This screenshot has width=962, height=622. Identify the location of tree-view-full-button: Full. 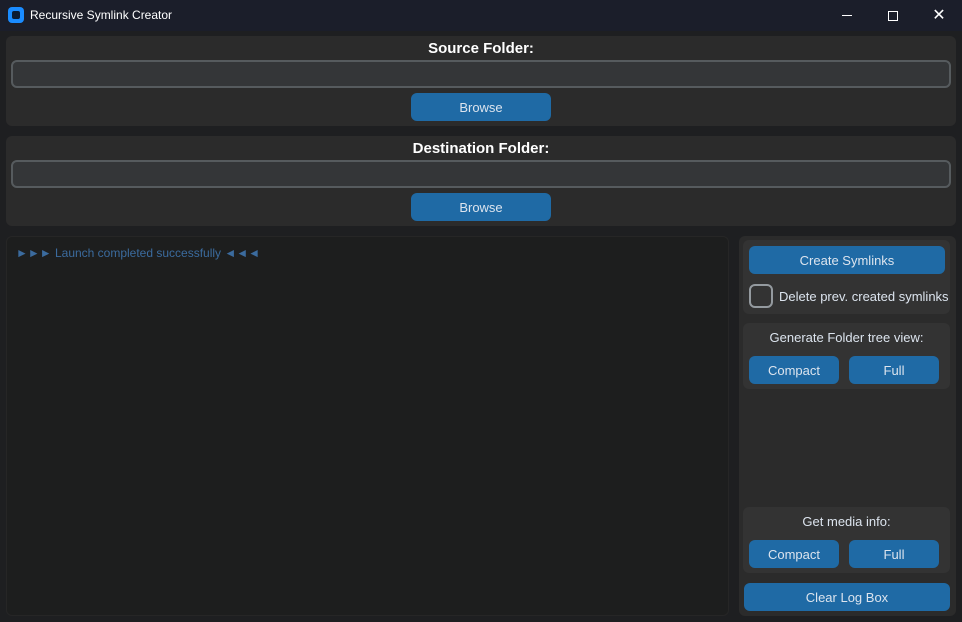
(894, 370).